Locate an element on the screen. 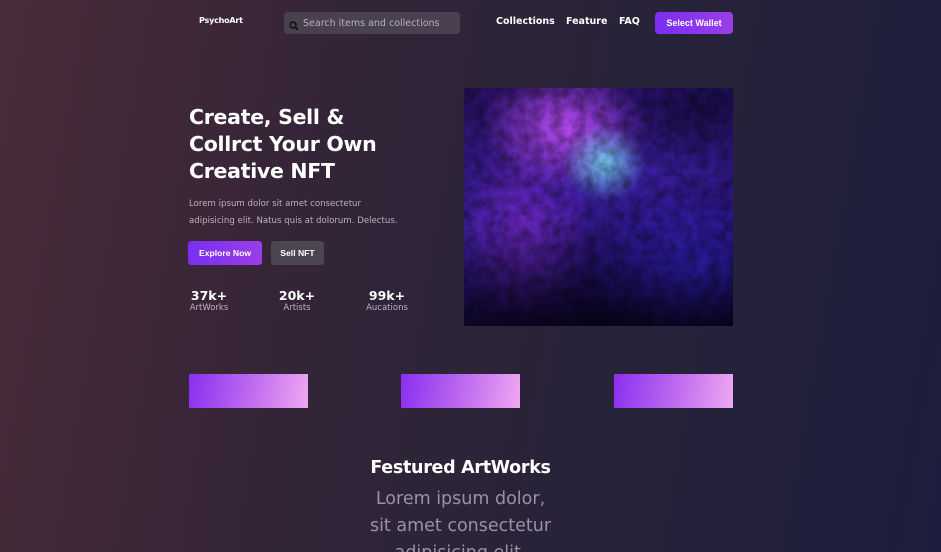 This screenshot has height=552, width=941. featured-subtitle-line: sit amet consectetur is located at coordinates (460, 526).